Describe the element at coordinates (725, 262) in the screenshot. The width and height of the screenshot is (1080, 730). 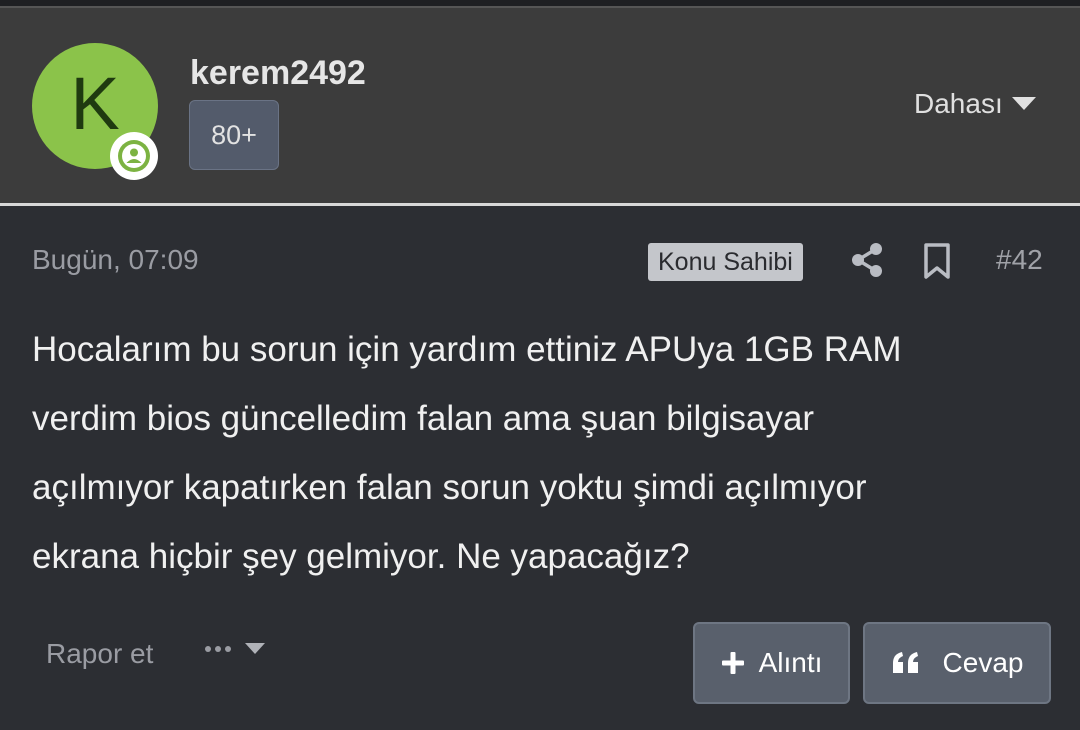
I see `owner-badge: Konu Sahibi` at that location.